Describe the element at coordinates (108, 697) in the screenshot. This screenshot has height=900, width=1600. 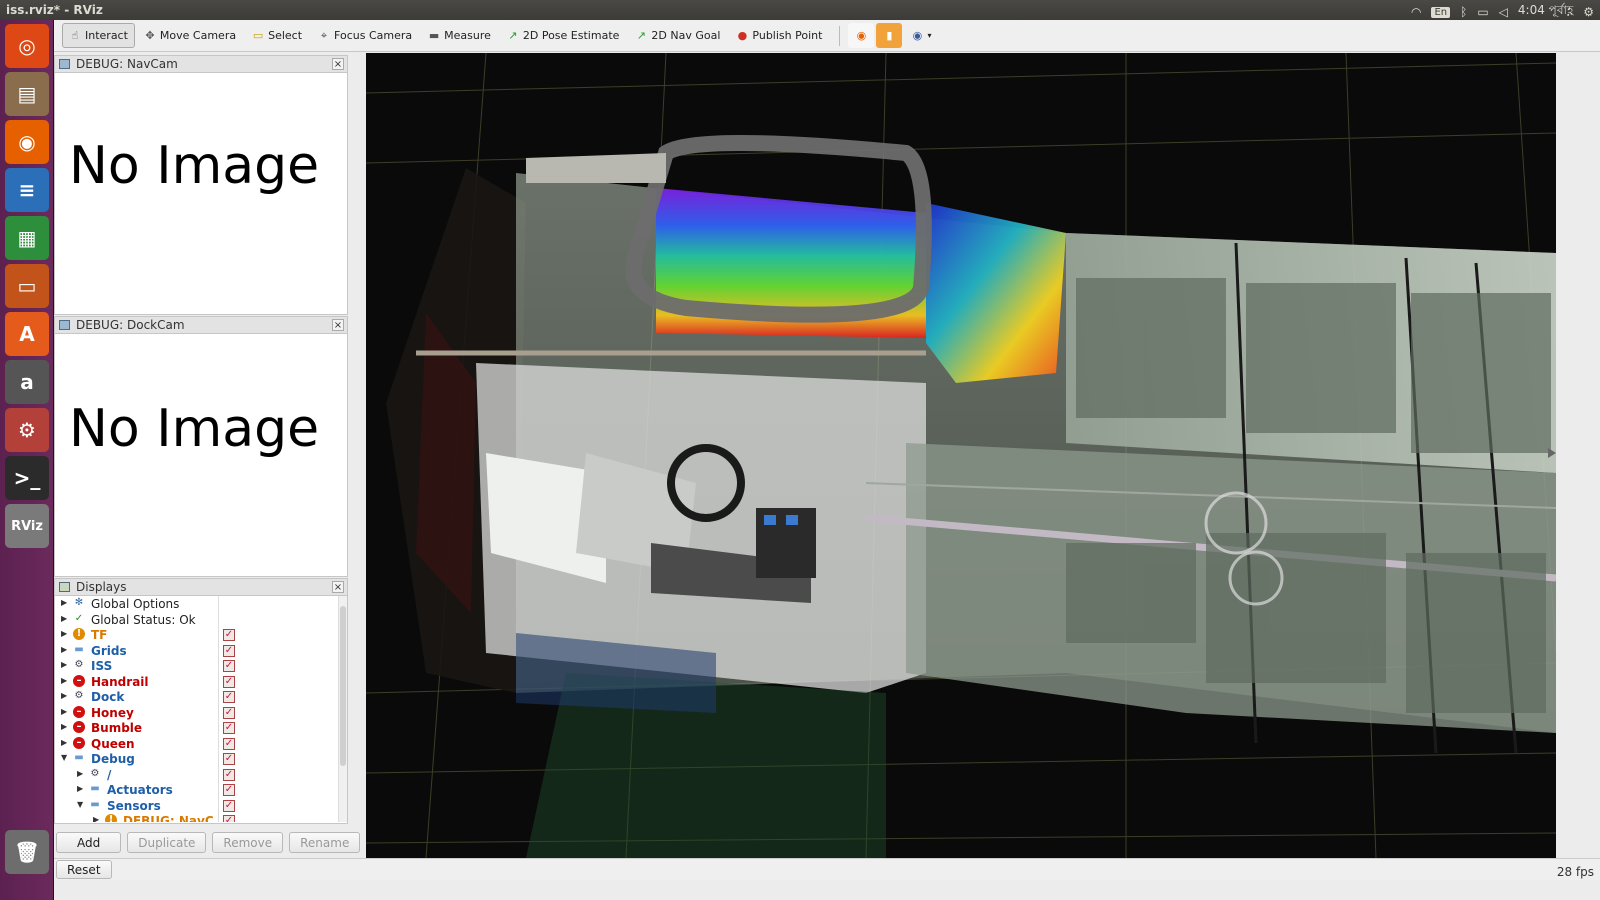
I see `tree-row-label: Dock` at that location.